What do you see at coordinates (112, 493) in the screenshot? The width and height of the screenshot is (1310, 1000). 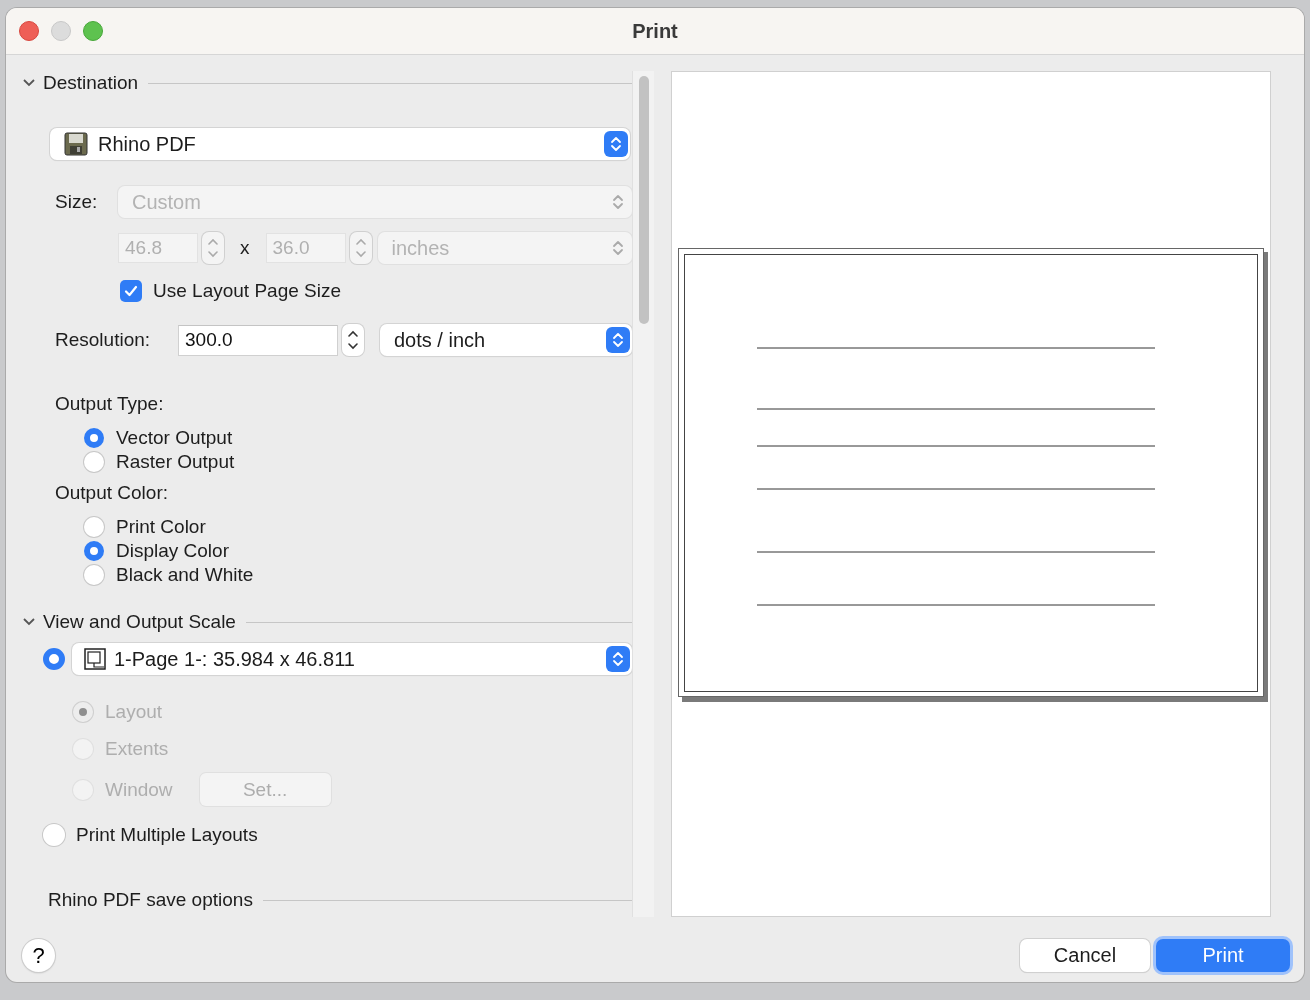 I see `group-label: Output Color:` at bounding box center [112, 493].